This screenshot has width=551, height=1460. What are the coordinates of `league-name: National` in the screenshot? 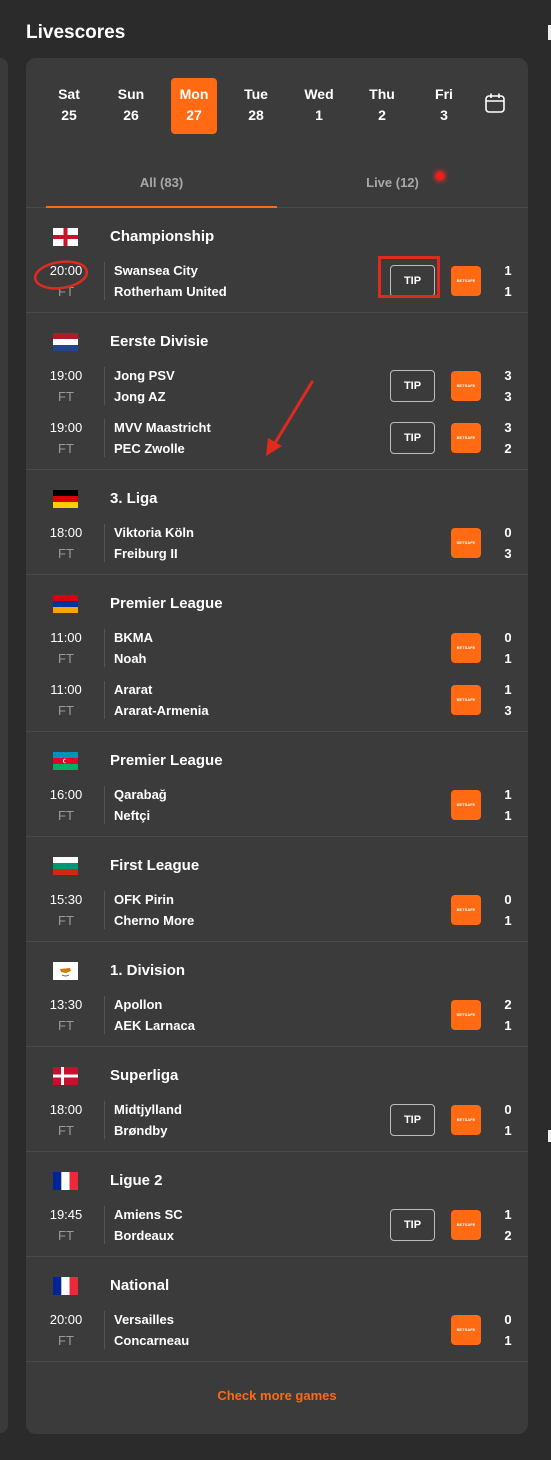 It's located at (139, 1285).